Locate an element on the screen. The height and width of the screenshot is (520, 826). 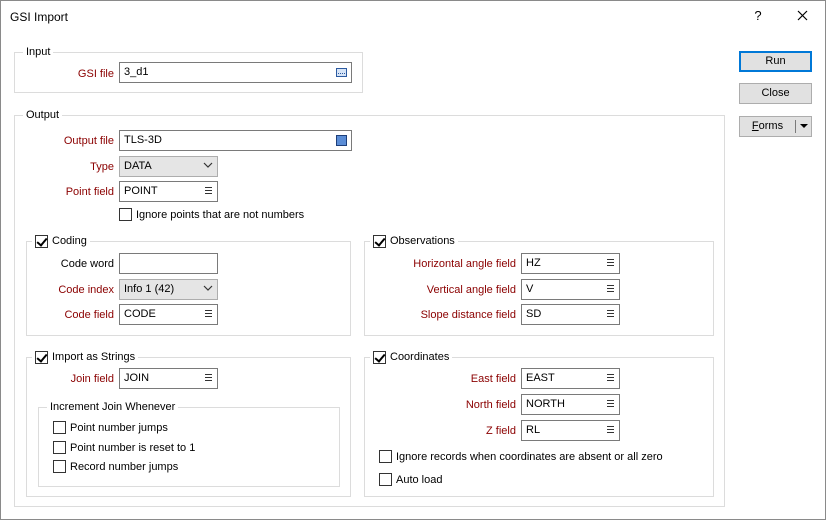
output-group-label: Output is located at coordinates (43, 115).